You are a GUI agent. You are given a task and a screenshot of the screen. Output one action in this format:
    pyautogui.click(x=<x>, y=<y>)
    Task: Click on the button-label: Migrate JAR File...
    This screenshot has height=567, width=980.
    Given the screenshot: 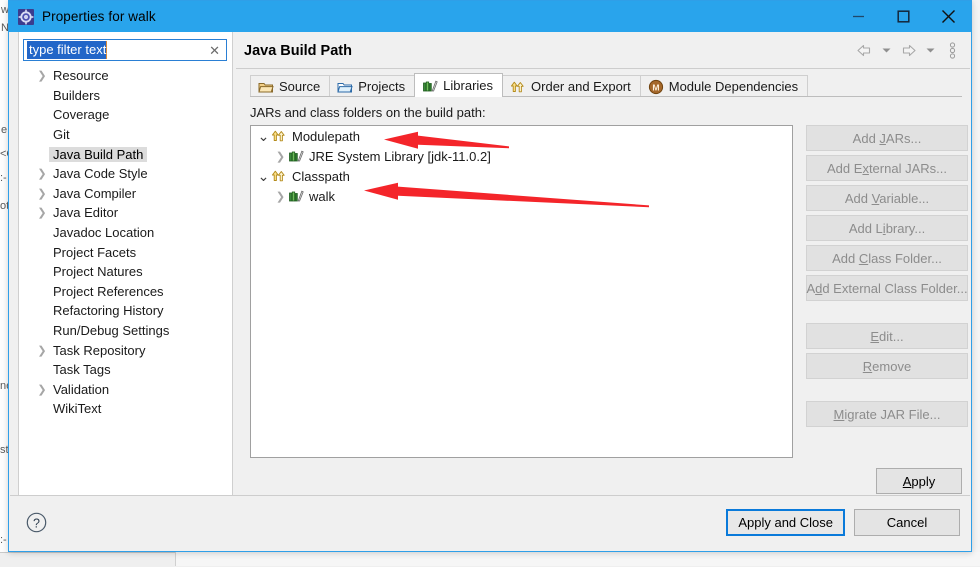 What is the action you would take?
    pyautogui.click(x=887, y=414)
    